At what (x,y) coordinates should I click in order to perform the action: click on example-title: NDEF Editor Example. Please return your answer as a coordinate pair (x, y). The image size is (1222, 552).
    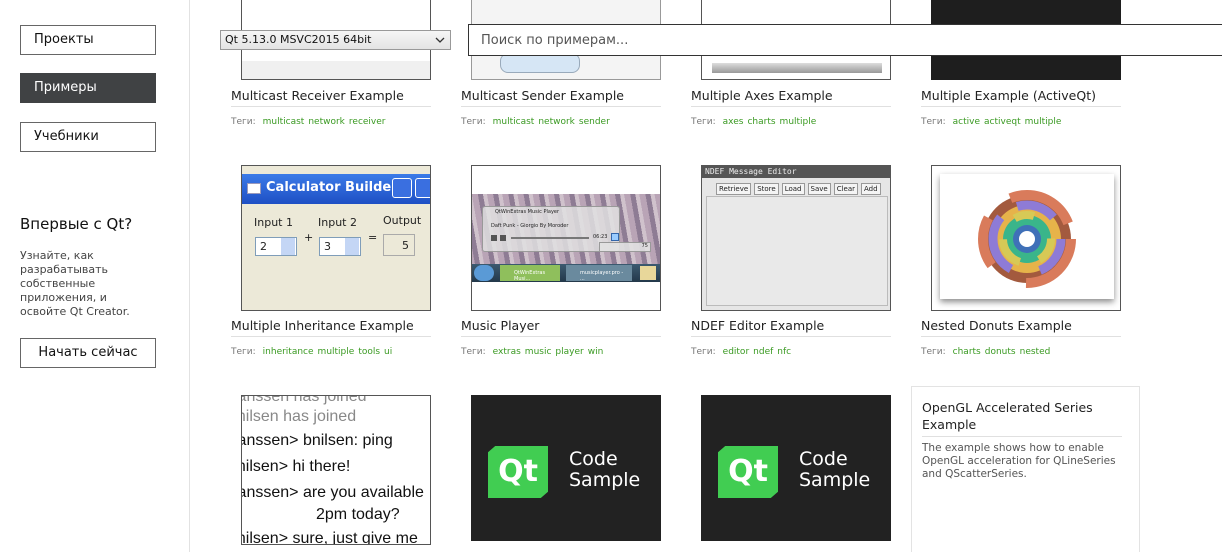
    Looking at the image, I should click on (757, 325).